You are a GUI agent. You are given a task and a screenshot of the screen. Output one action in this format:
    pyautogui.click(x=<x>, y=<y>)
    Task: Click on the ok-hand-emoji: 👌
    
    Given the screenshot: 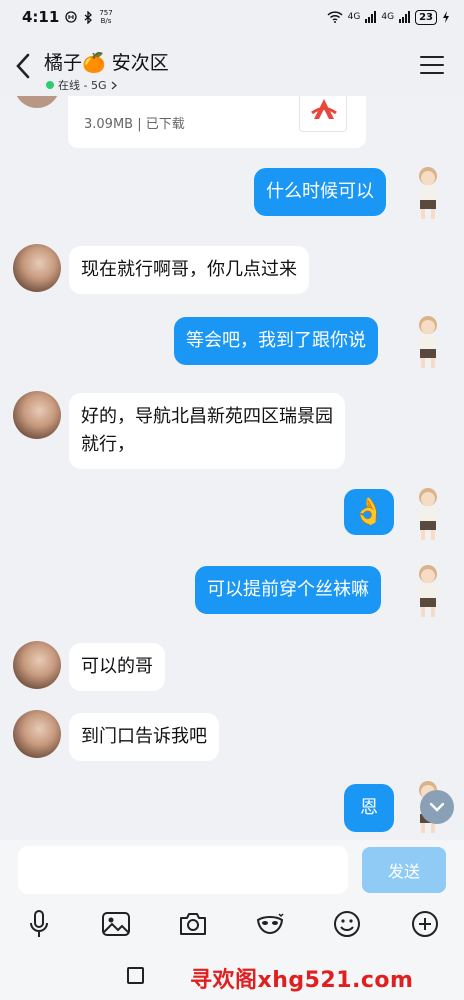 What is the action you would take?
    pyautogui.click(x=369, y=512)
    